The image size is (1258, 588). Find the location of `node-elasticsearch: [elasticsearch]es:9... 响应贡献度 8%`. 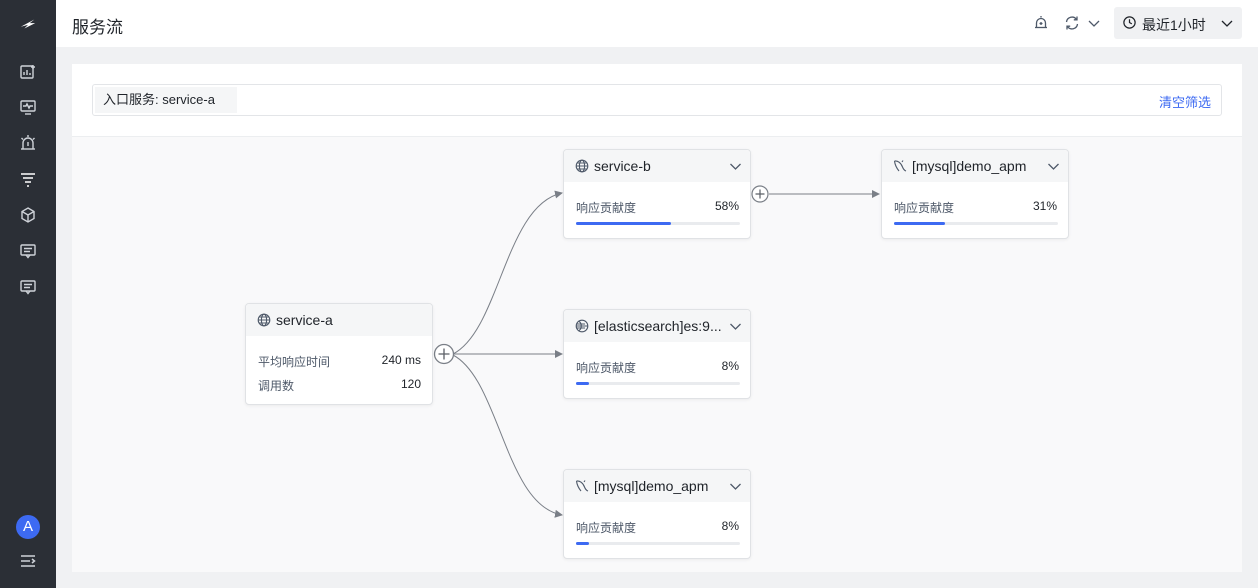

node-elasticsearch: [elasticsearch]es:9... 响应贡献度 8% is located at coordinates (657, 354).